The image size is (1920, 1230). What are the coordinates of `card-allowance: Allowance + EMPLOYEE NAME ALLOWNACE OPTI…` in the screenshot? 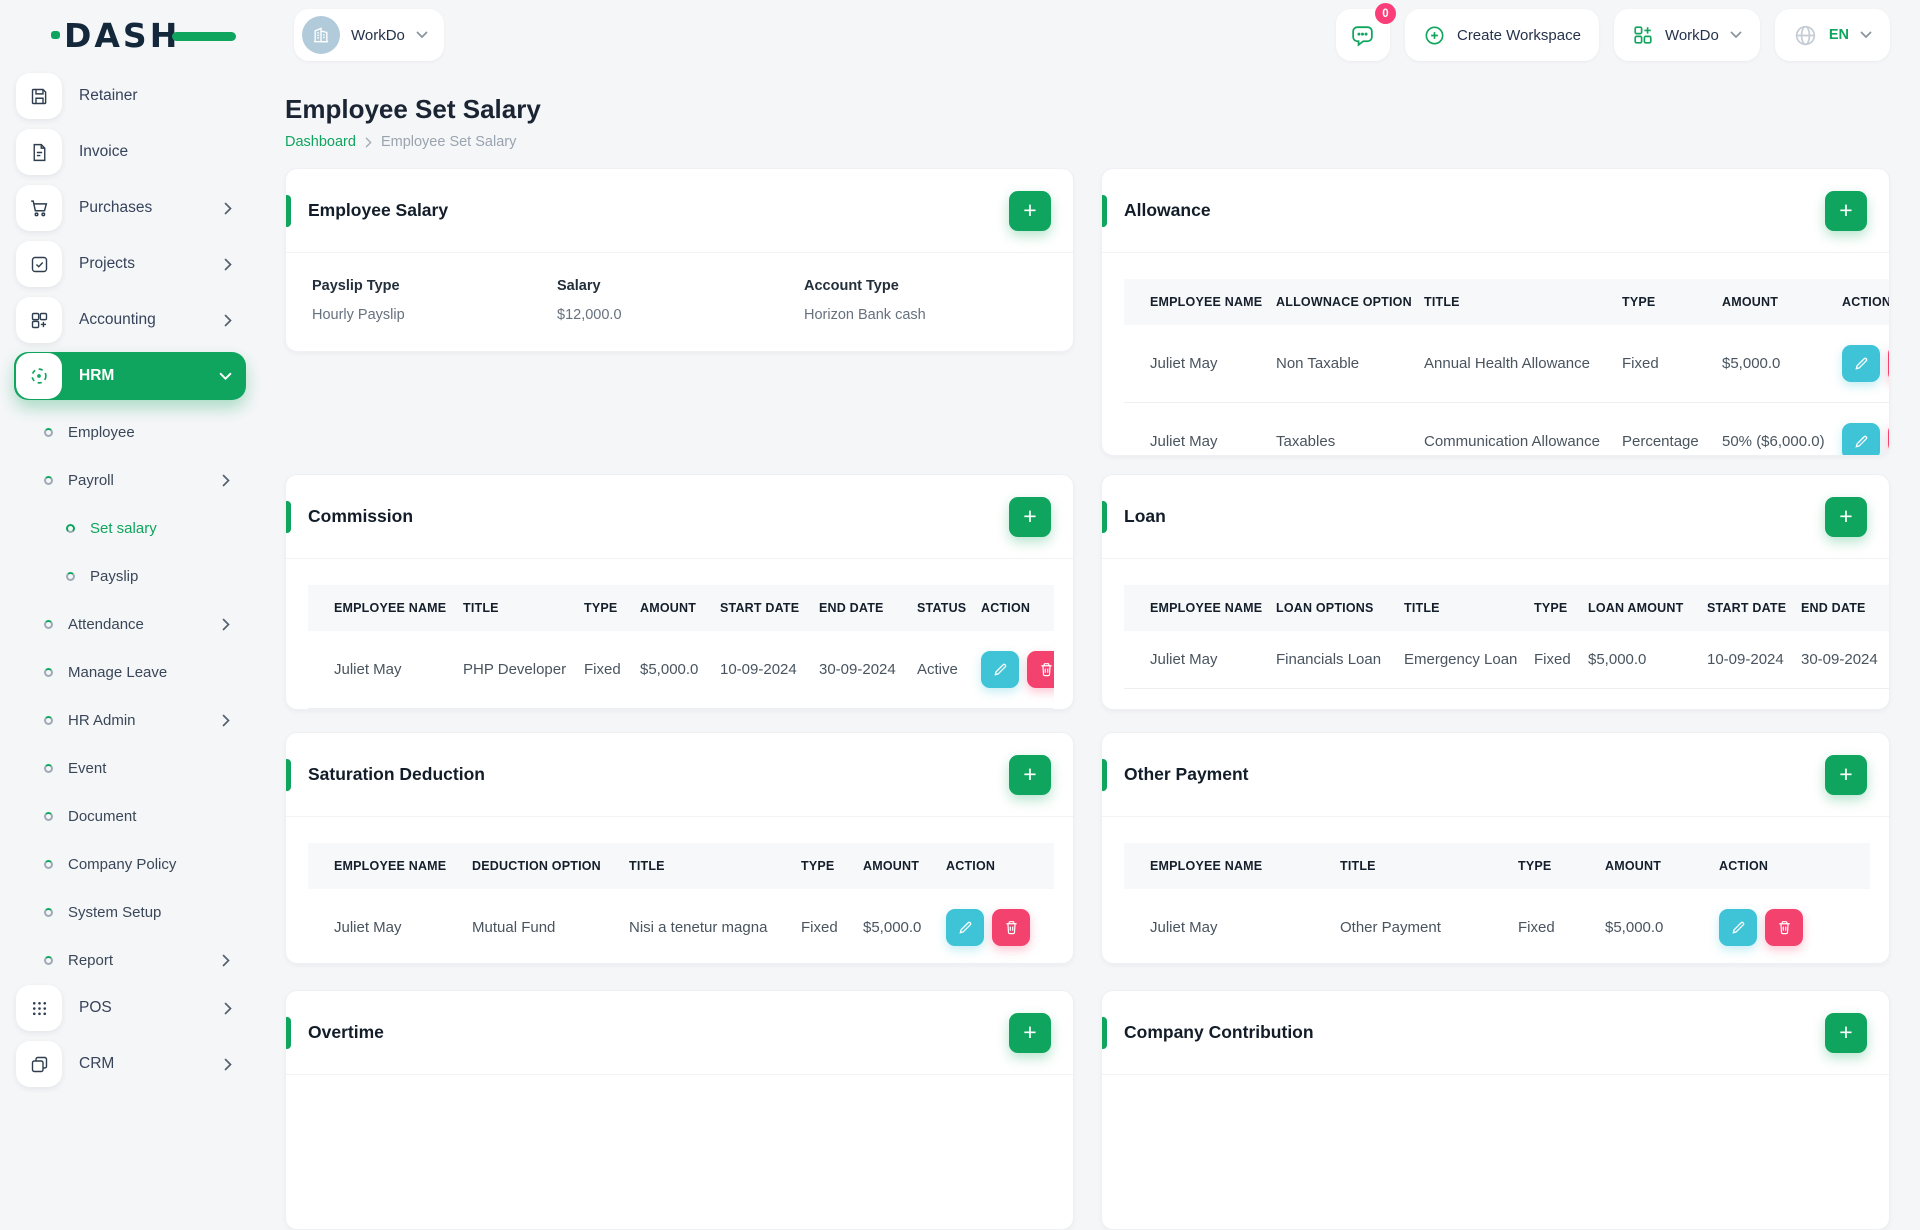 It's located at (1495, 312).